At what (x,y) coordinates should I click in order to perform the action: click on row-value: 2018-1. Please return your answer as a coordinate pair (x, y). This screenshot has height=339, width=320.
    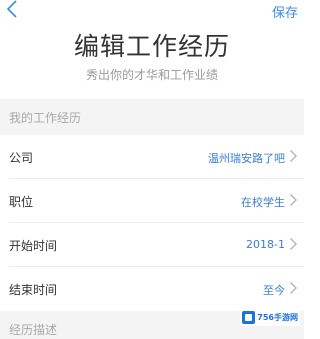
    Looking at the image, I should click on (265, 244).